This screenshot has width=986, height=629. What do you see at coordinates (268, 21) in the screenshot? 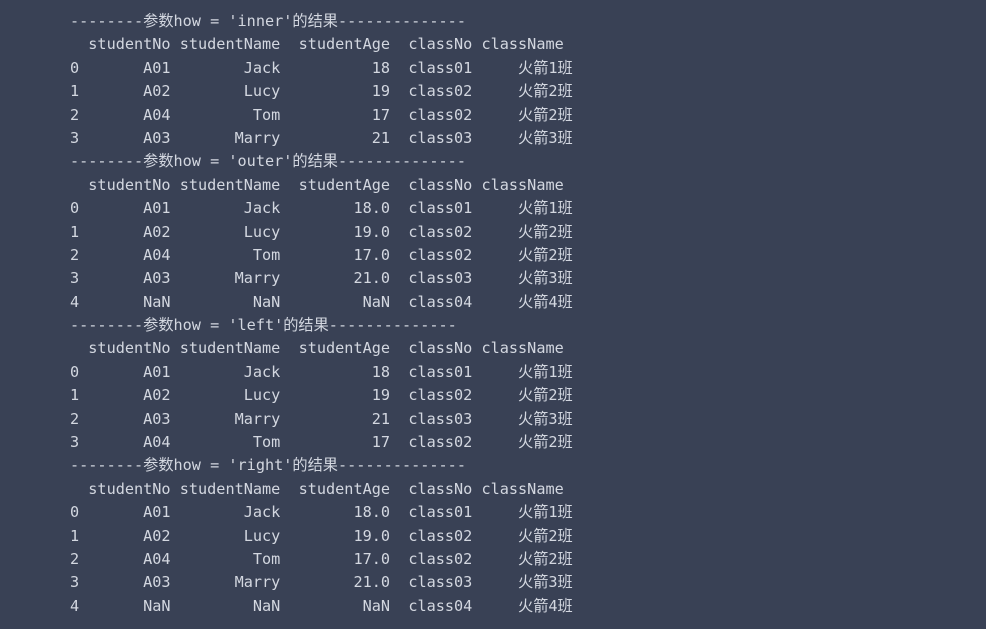
I see `block-separator-title: --------参数how = 'inner'的结果--------------` at bounding box center [268, 21].